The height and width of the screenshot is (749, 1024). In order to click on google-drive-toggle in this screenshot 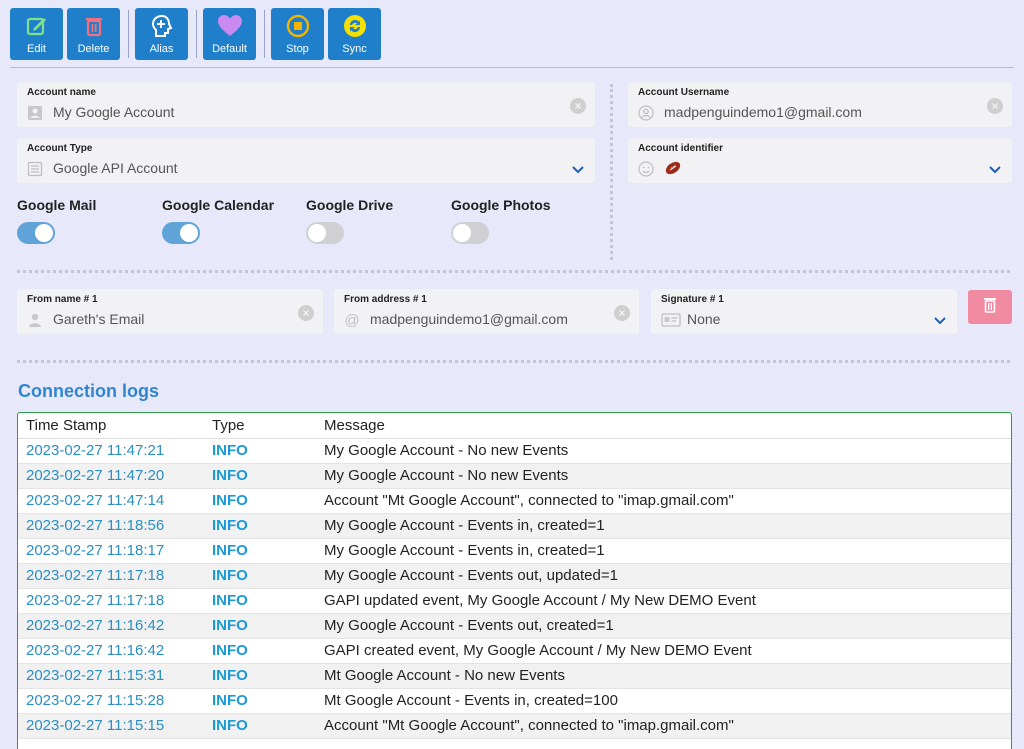, I will do `click(325, 233)`.